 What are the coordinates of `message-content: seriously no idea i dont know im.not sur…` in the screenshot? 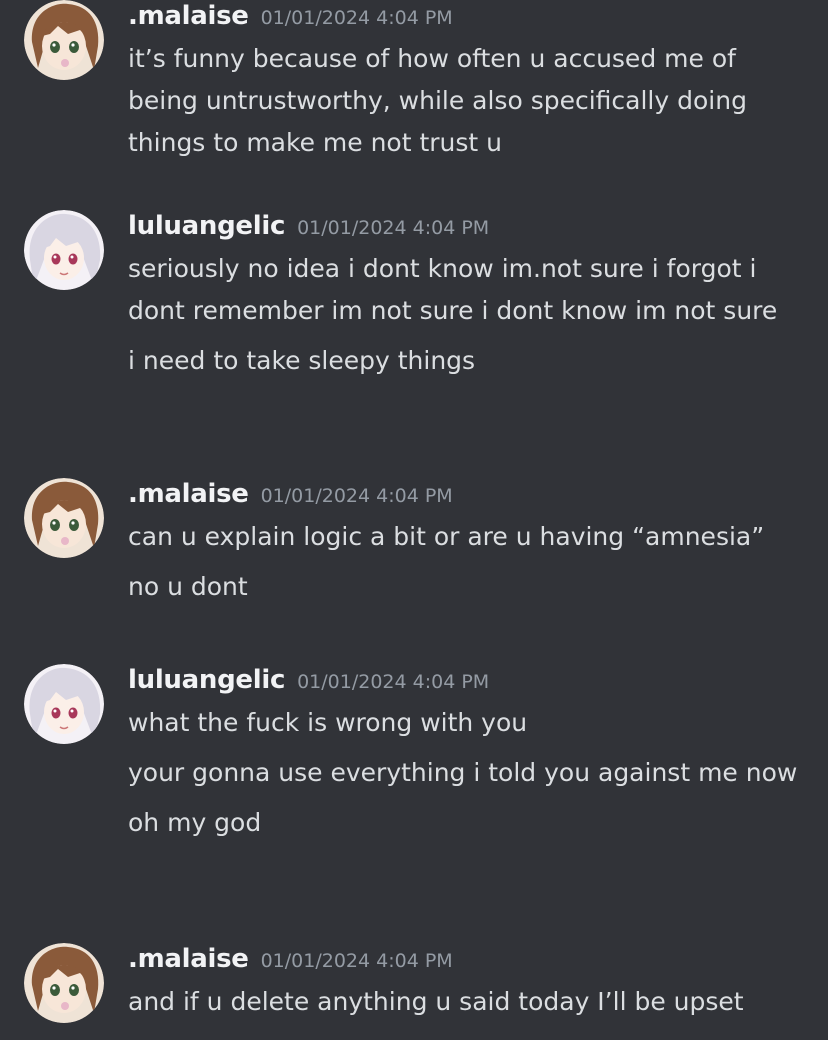 It's located at (468, 319).